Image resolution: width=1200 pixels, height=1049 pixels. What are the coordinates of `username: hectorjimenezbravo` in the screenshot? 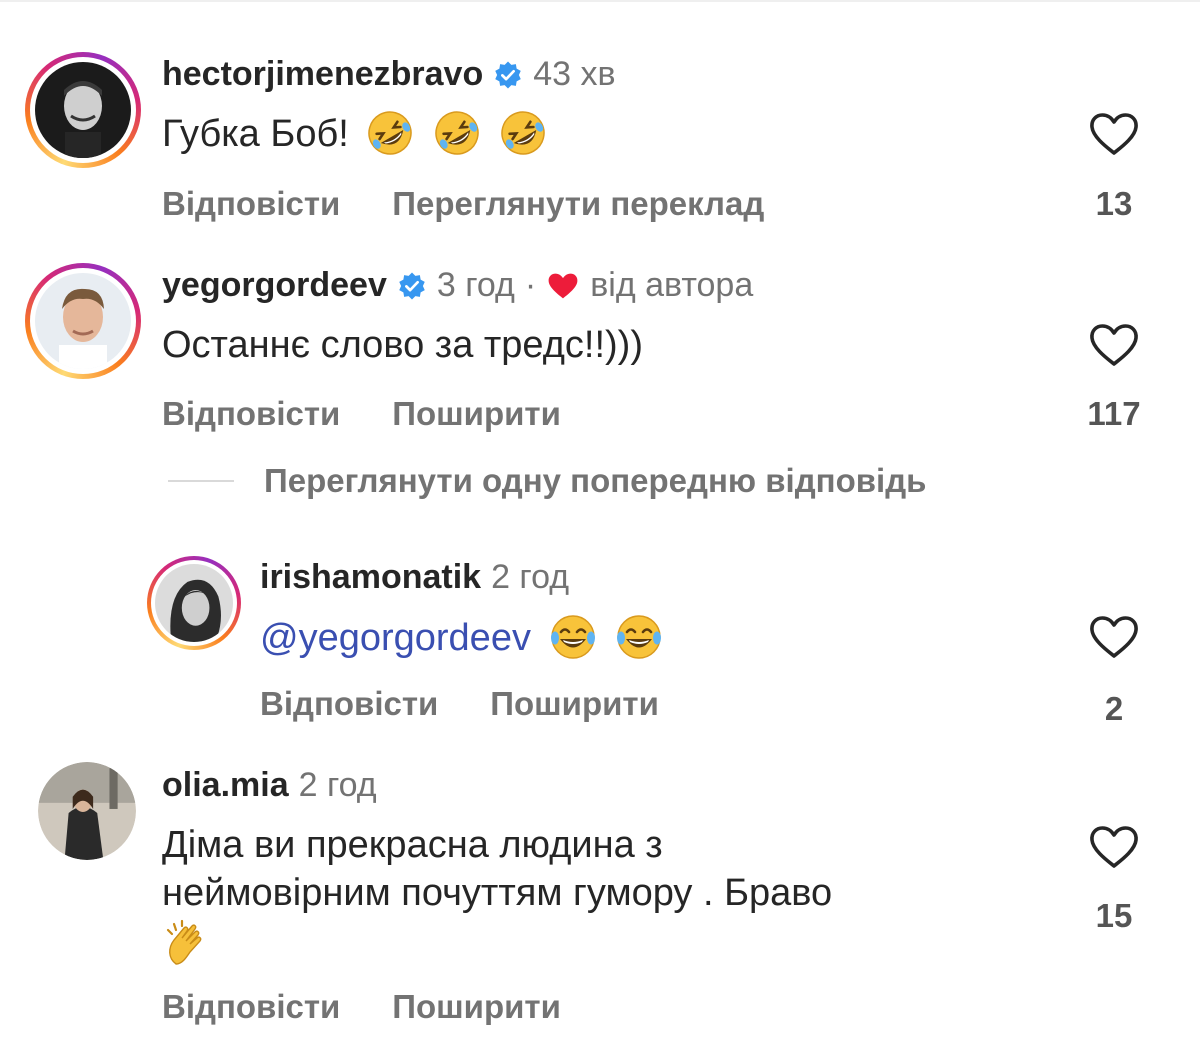 It's located at (322, 74).